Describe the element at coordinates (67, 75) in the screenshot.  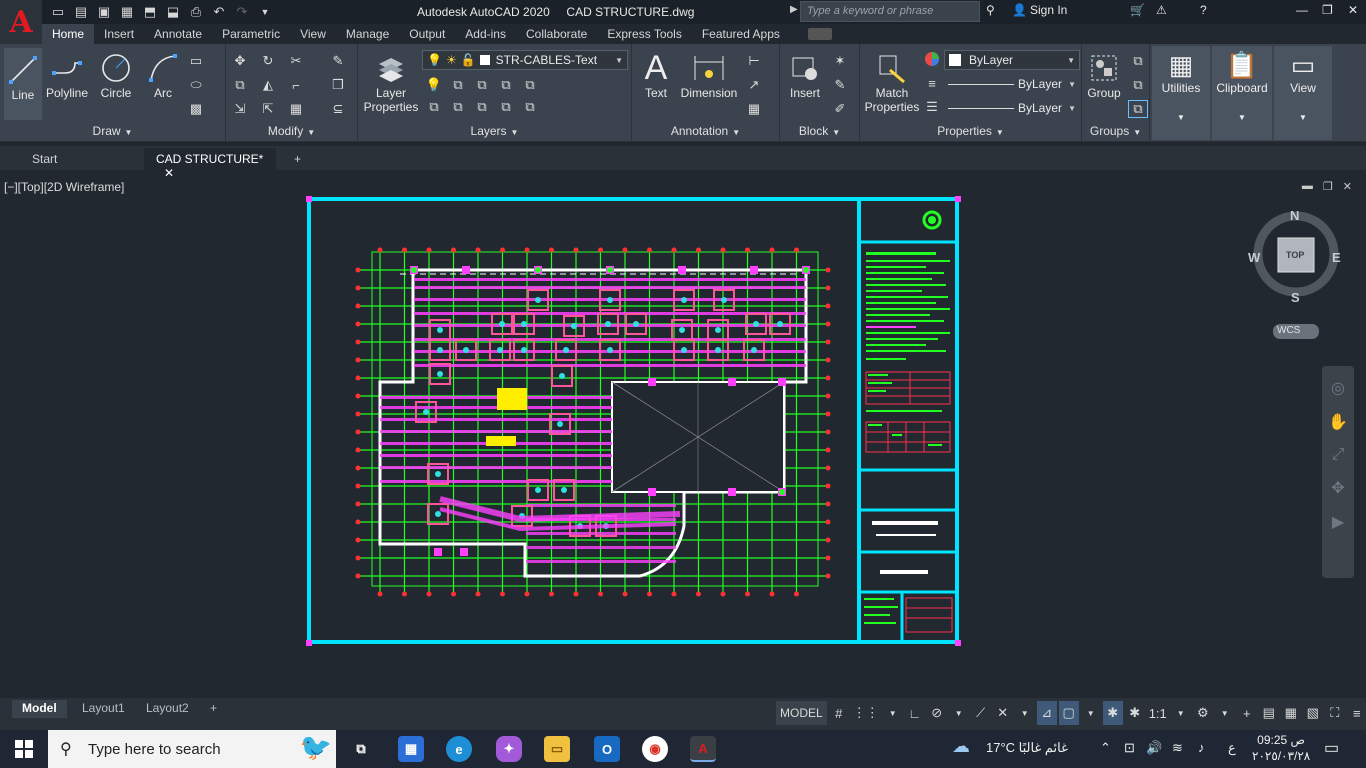
I see `polyline-button: Polyline` at that location.